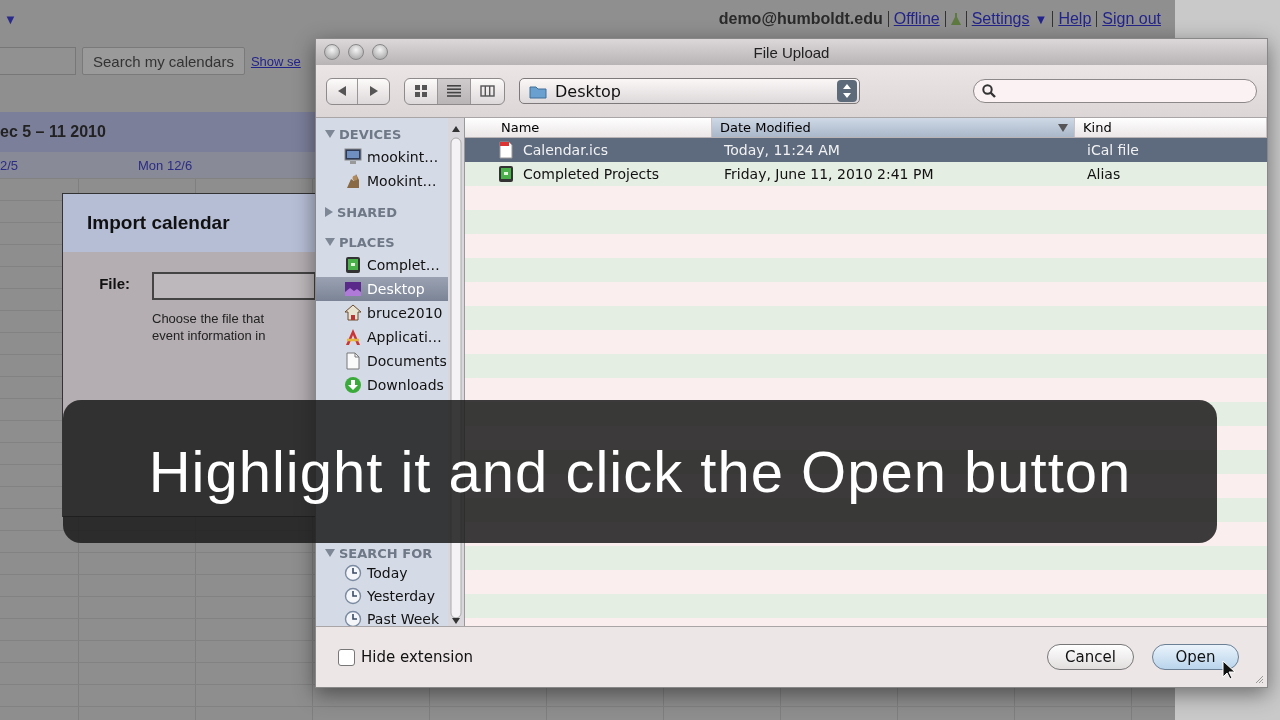 This screenshot has height=720, width=1280. I want to click on download-icon, so click(353, 385).